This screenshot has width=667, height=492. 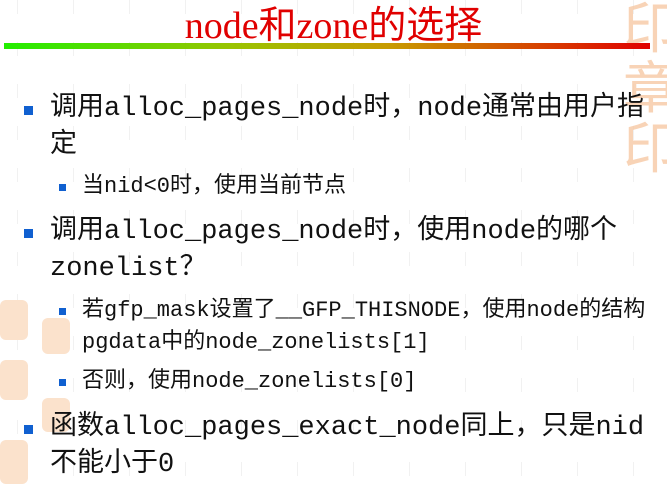 What do you see at coordinates (360, 382) in the screenshot?
I see `sub-bullet-2-2: 否则，使用node_zonelists[0]` at bounding box center [360, 382].